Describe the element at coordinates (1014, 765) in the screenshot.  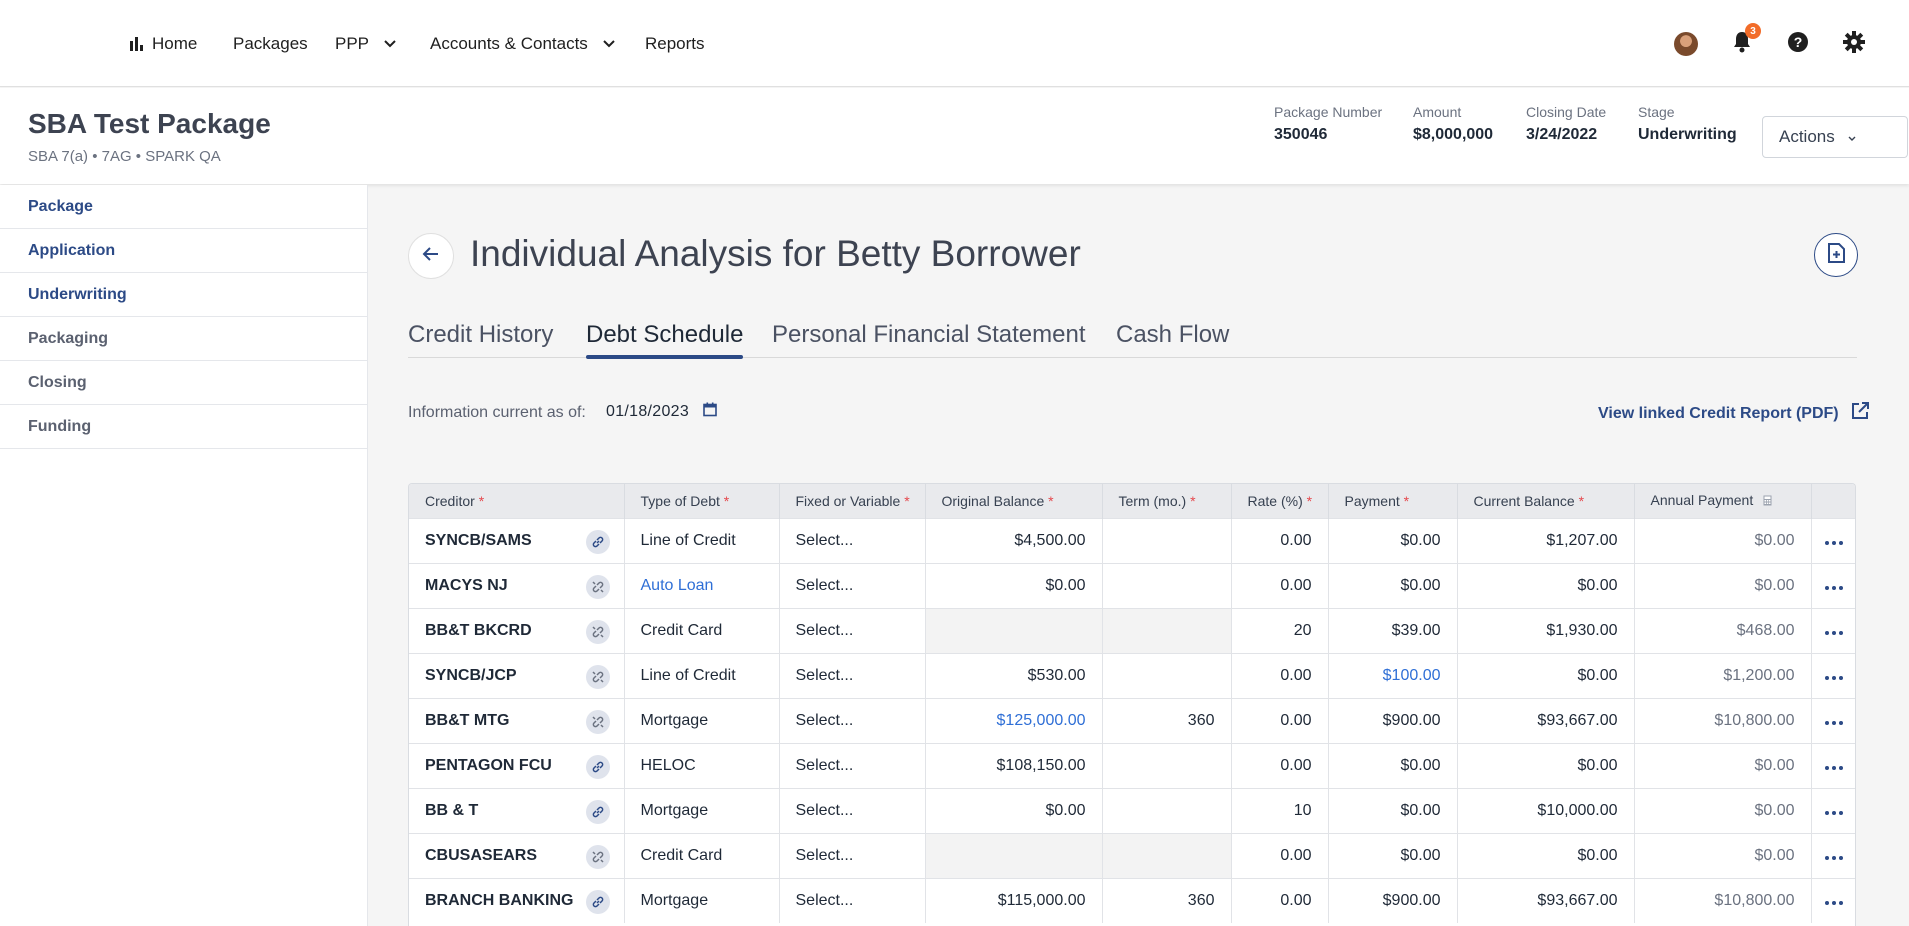
I see `original-balance-cell: $108,150.00` at that location.